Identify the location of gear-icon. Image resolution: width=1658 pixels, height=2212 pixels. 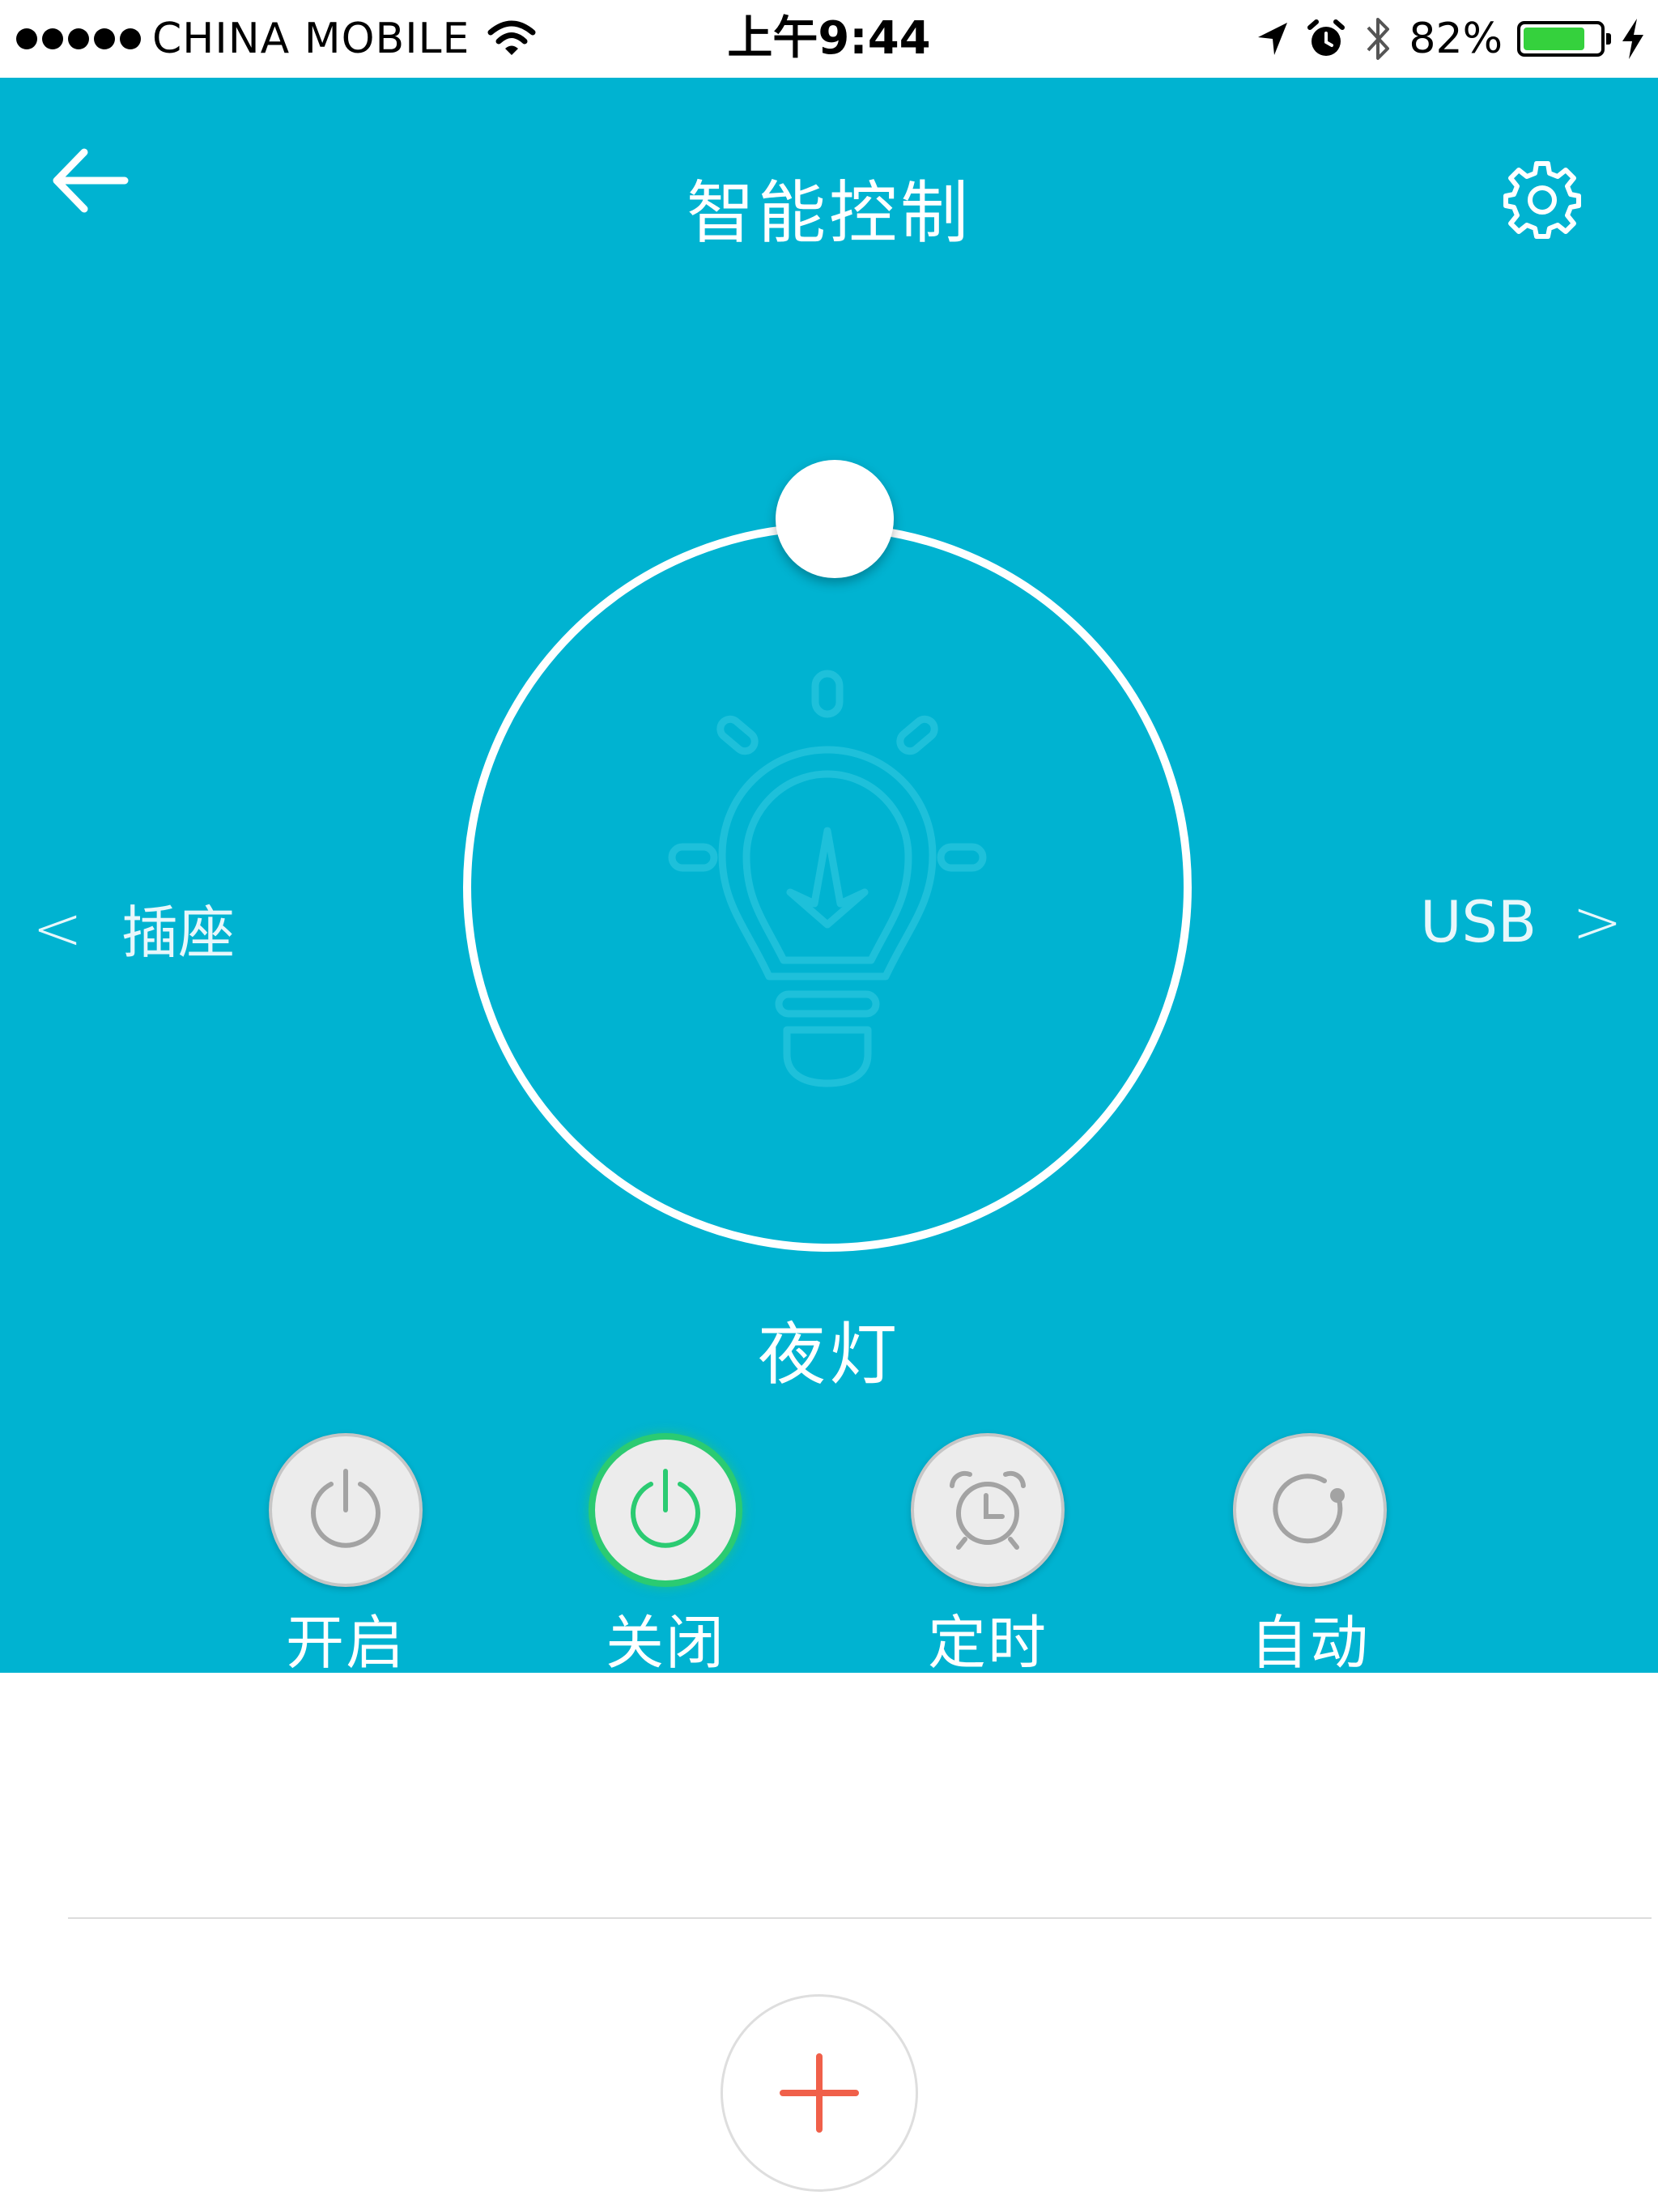
(1542, 200).